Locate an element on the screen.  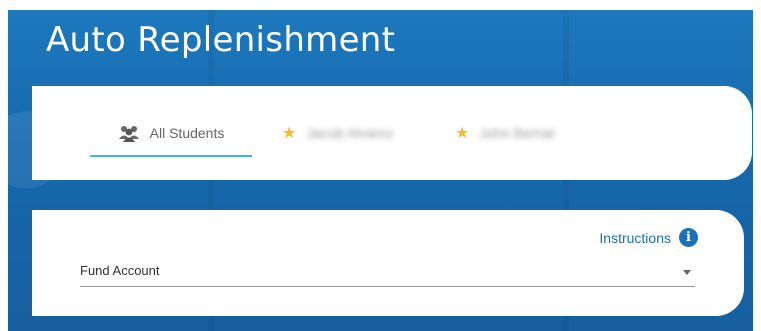
tab-label: John Bernal is located at coordinates (517, 133).